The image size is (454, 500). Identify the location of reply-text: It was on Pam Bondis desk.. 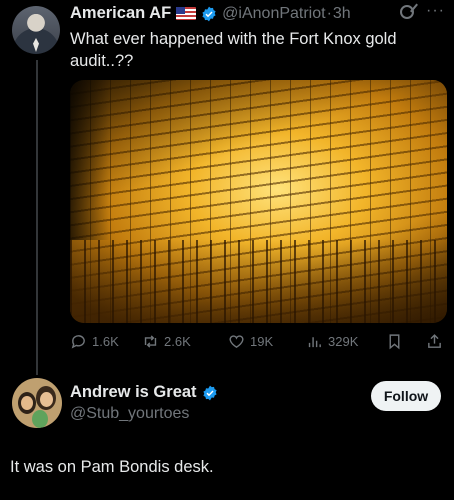
(112, 467).